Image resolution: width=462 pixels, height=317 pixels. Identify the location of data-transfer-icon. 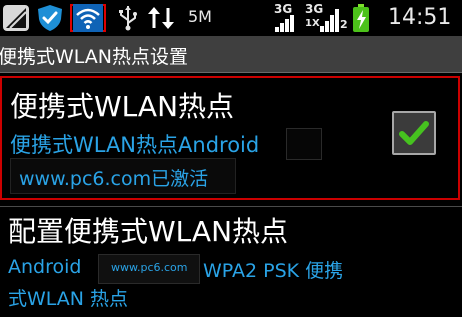
(162, 18).